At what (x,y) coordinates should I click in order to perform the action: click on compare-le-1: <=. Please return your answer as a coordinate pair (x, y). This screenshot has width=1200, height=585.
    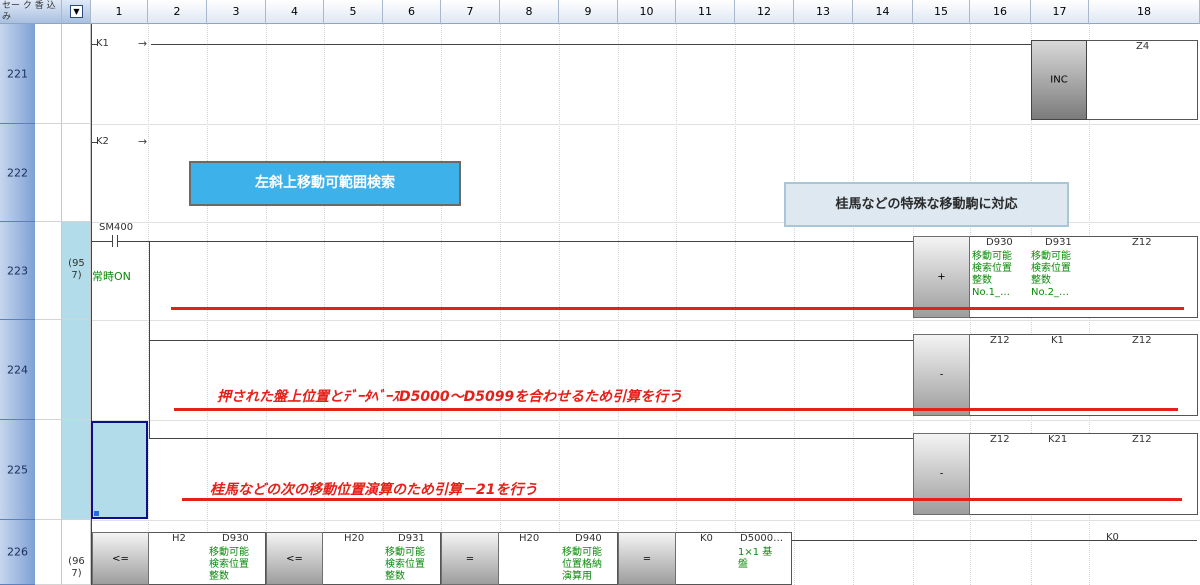
    Looking at the image, I should click on (120, 558).